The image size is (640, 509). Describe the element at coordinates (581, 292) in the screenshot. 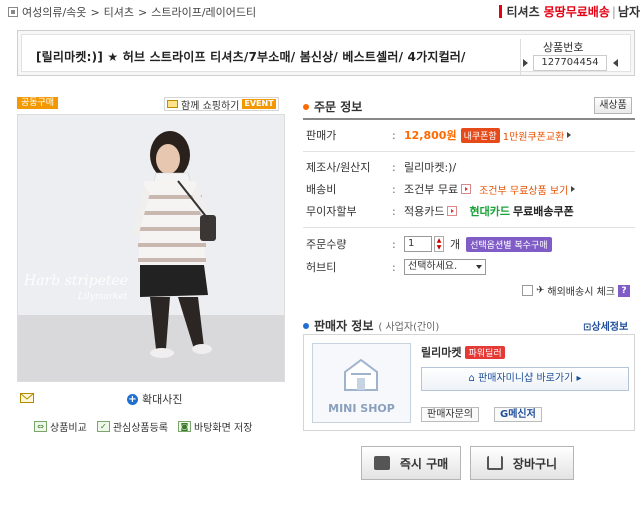

I see `overseas-label: 해외배송시 체크` at that location.